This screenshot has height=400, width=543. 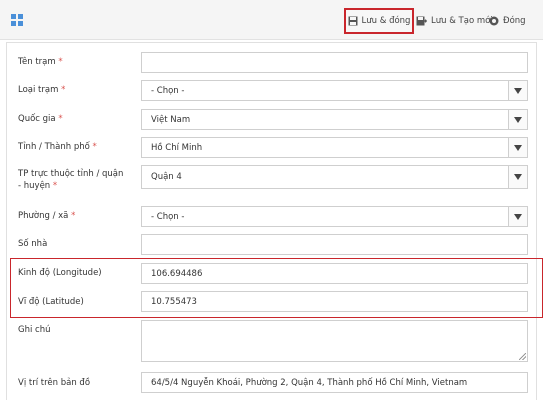 What do you see at coordinates (17, 20) in the screenshot?
I see `grid-menu-icon` at bounding box center [17, 20].